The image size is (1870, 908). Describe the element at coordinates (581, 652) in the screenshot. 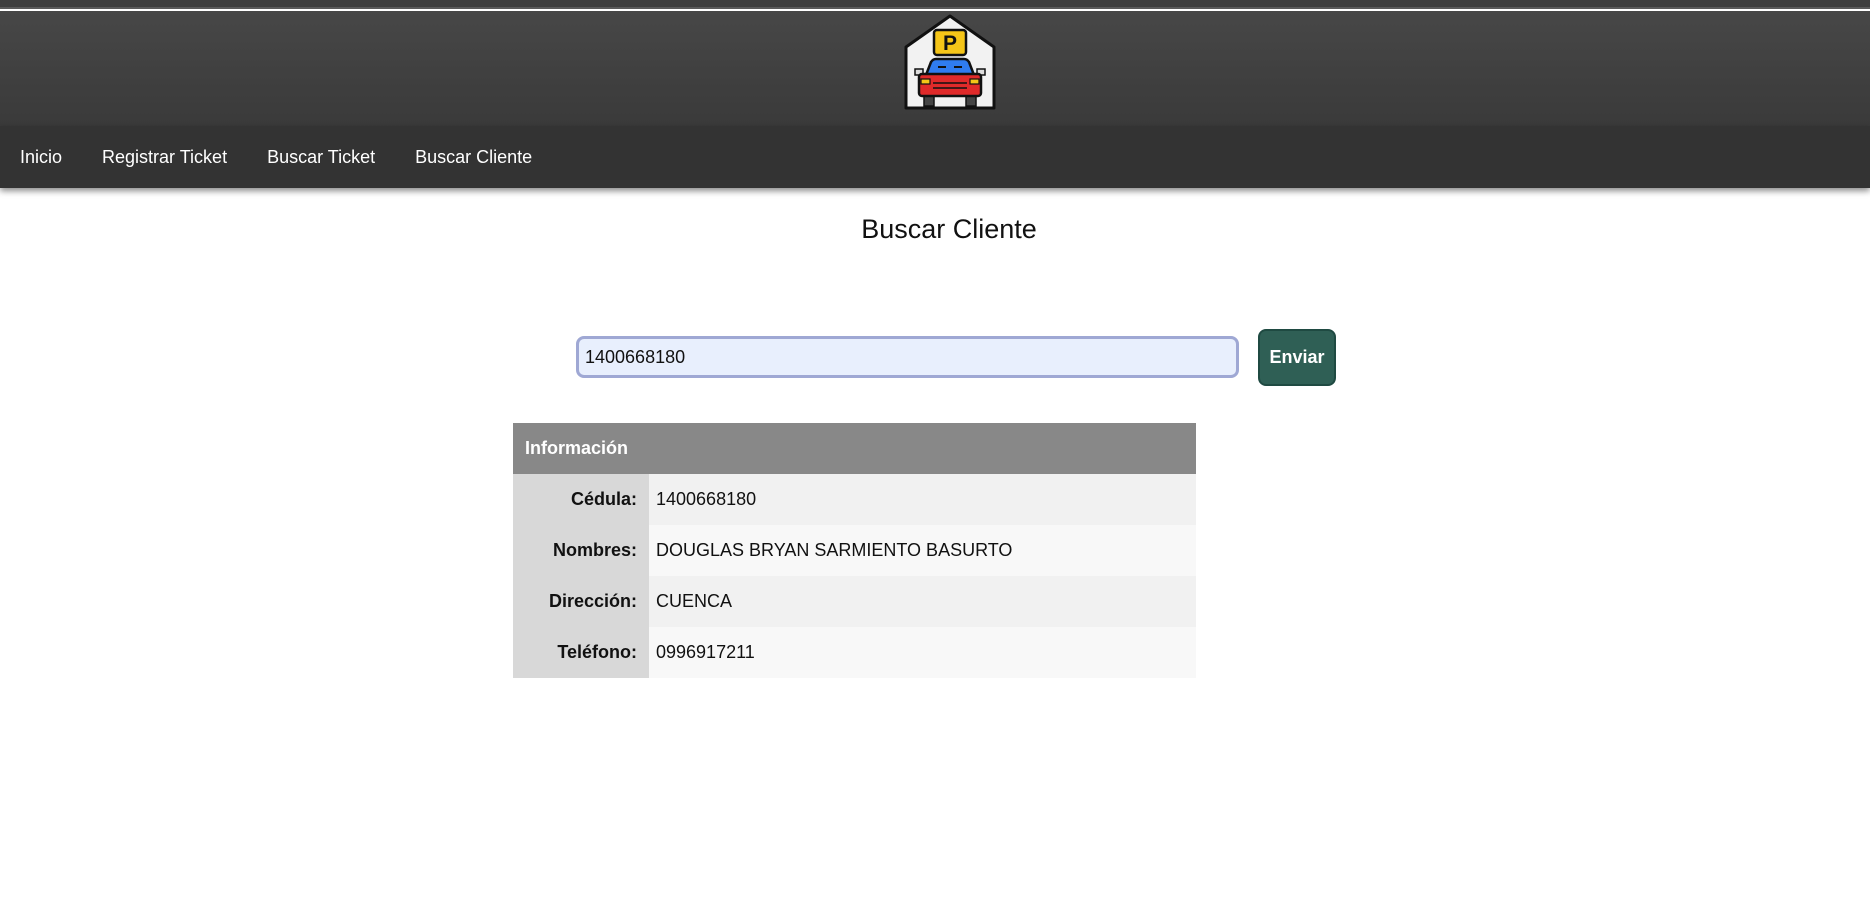

I see `telefono-label: Teléfono:` at that location.